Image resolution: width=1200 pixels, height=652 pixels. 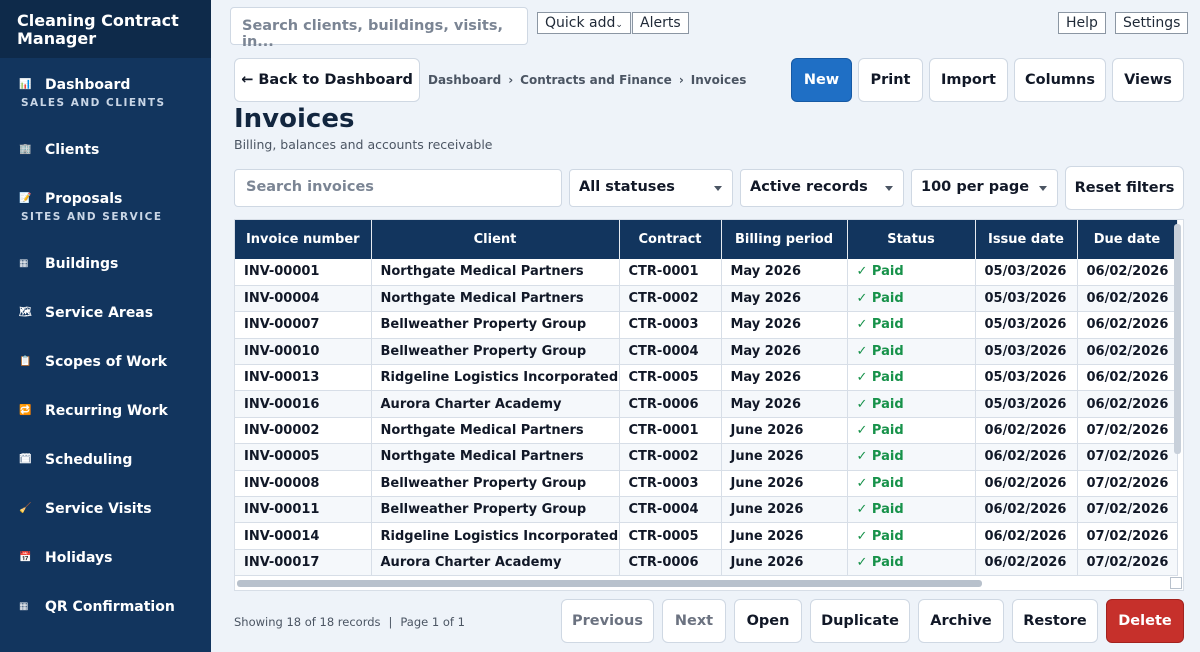 I want to click on table-cell: INV-00004, so click(x=303, y=299).